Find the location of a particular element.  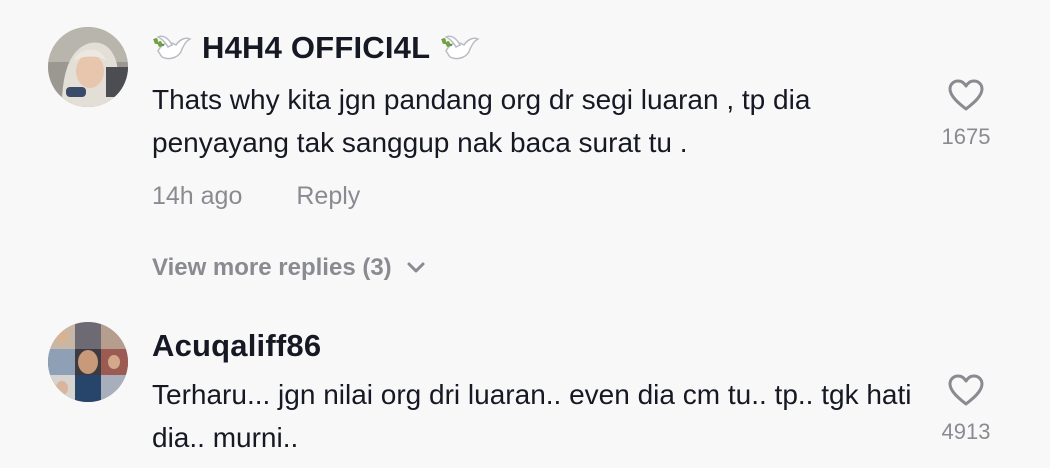

like-count: 4913 is located at coordinates (966, 431).